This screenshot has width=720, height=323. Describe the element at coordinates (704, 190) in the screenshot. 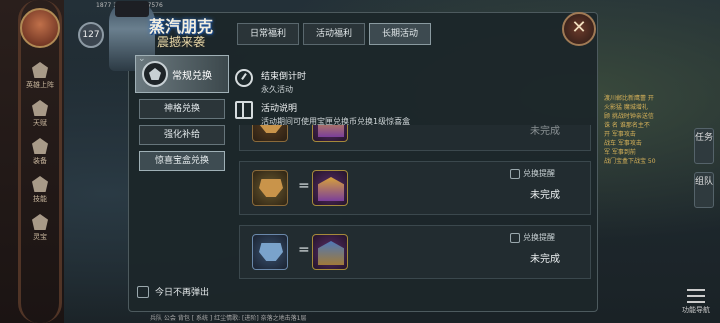

I see `tab-team: 组队` at that location.